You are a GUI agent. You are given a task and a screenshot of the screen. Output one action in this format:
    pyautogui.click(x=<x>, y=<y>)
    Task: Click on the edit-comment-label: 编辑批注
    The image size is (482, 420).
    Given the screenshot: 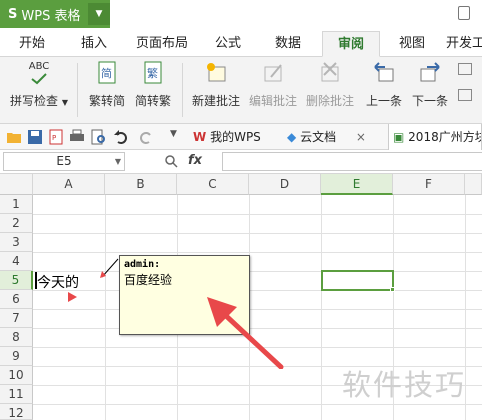 What is the action you would take?
    pyautogui.click(x=272, y=101)
    